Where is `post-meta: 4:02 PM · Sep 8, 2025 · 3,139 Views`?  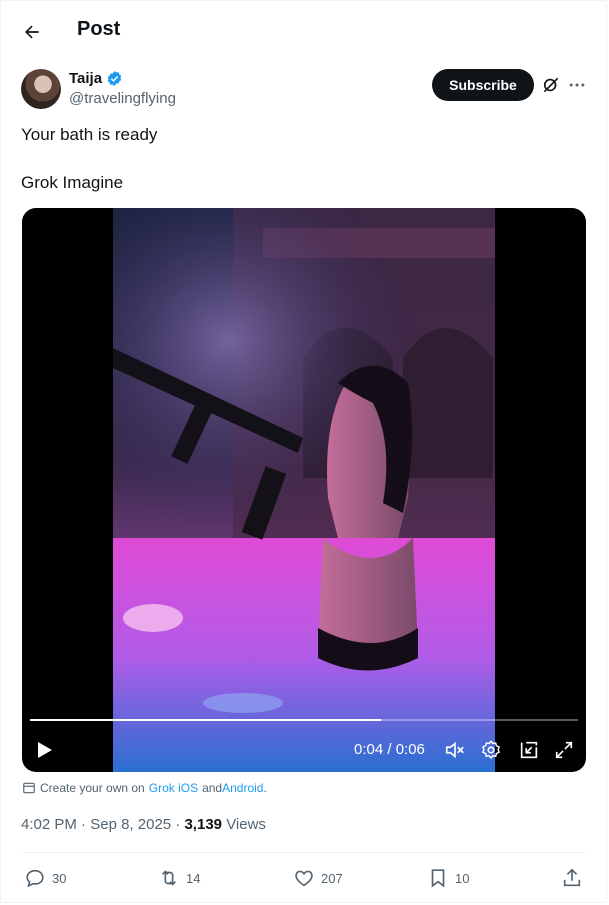
post-meta: 4:02 PM · Sep 8, 2025 · 3,139 Views is located at coordinates (143, 824).